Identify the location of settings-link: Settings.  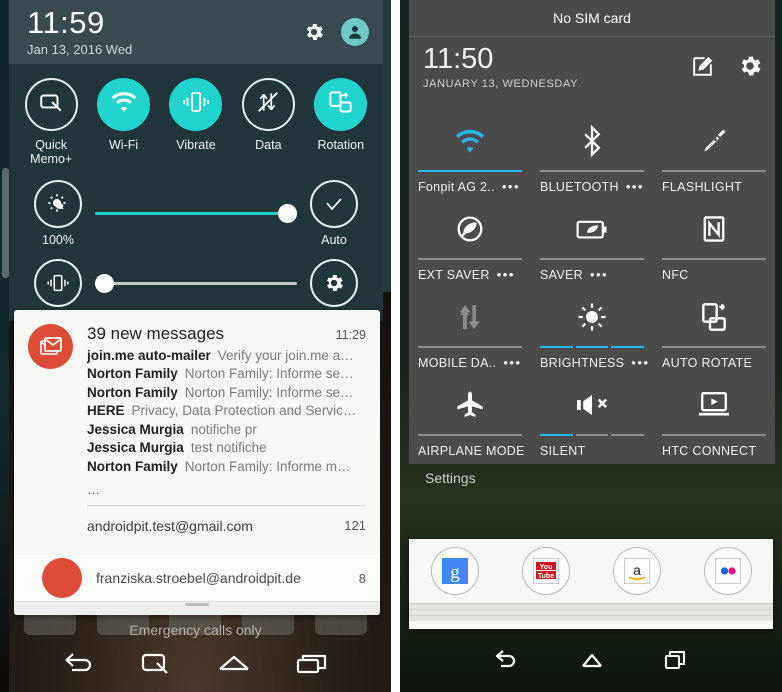
(592, 475).